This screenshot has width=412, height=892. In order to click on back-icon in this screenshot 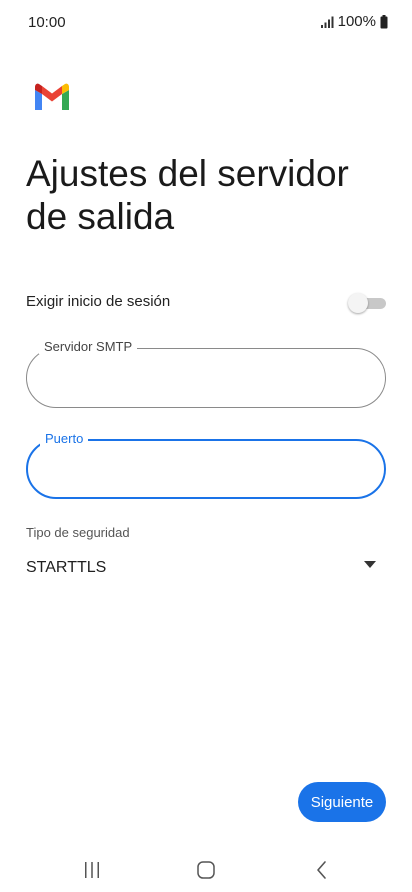, I will do `click(321, 870)`.